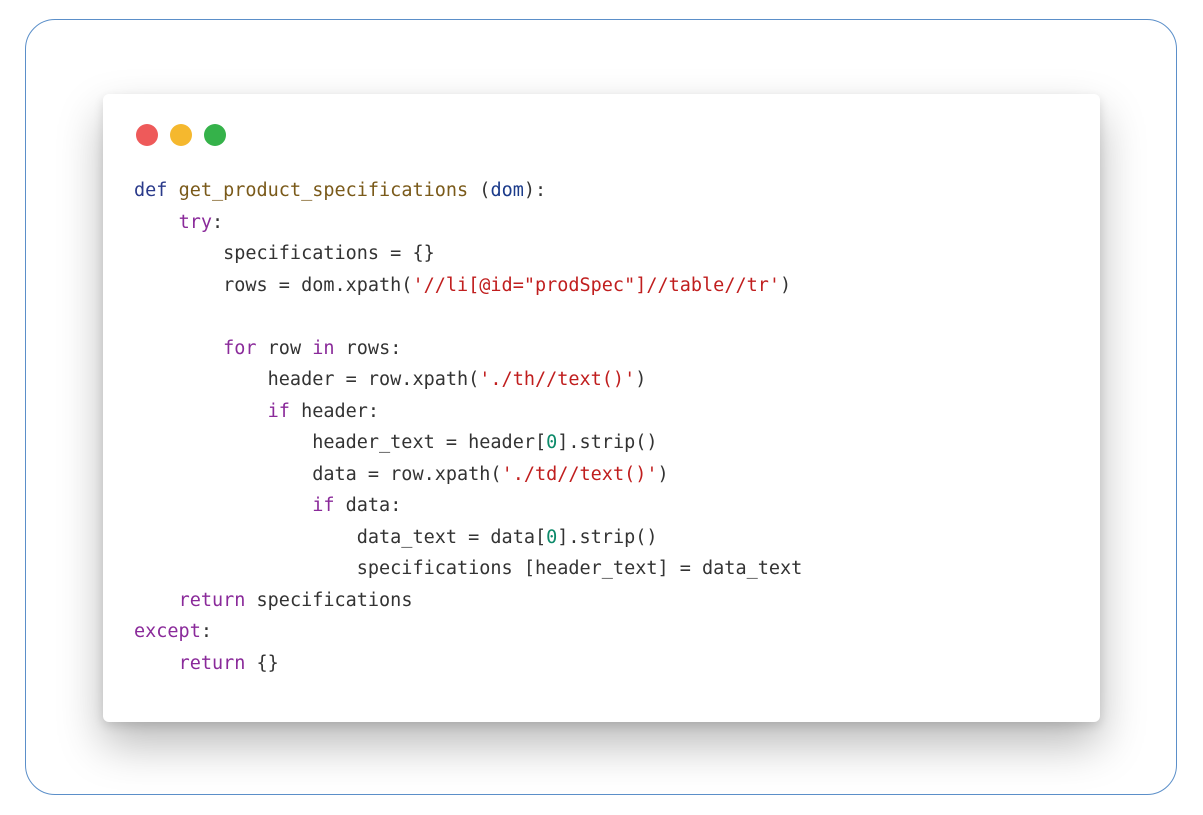 Image resolution: width=1203 pixels, height=815 pixels. What do you see at coordinates (284, 253) in the screenshot?
I see `code-token: specifications = {}` at bounding box center [284, 253].